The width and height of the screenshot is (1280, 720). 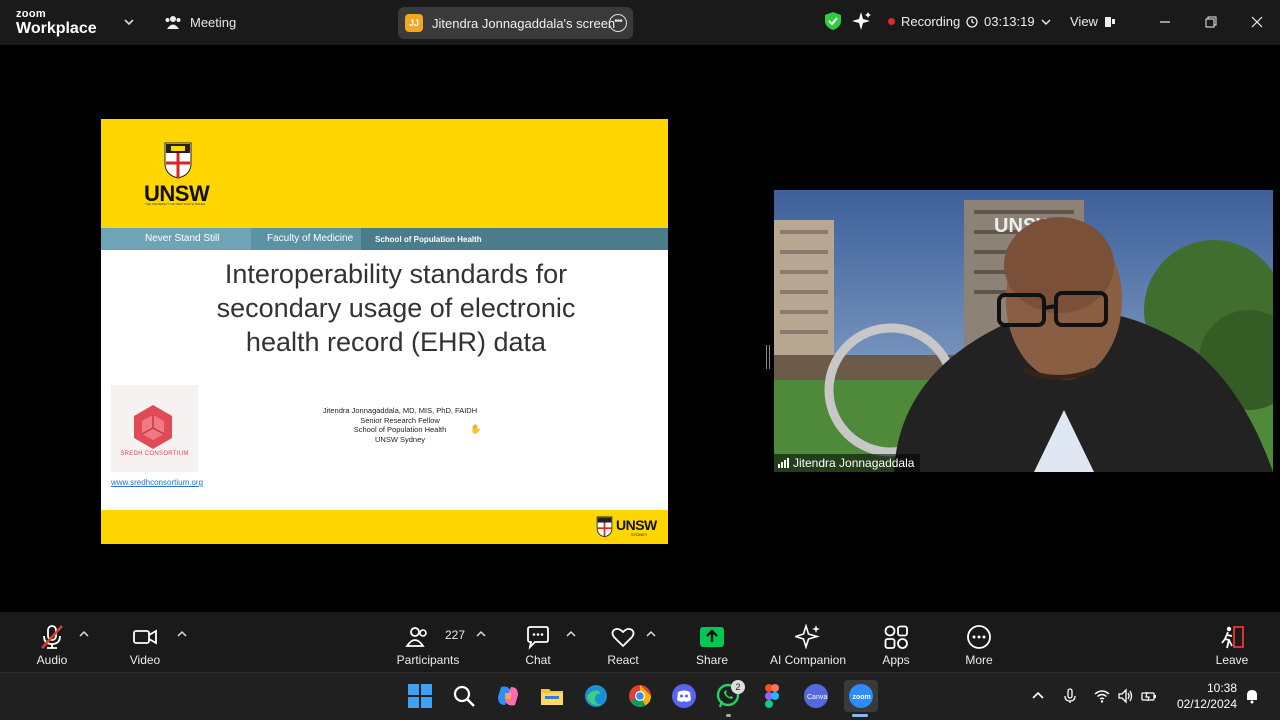 What do you see at coordinates (175, 204) in the screenshot?
I see `unsw-logo-subtext: THE UNIVERSITY OF NEW SOUTH WALES` at bounding box center [175, 204].